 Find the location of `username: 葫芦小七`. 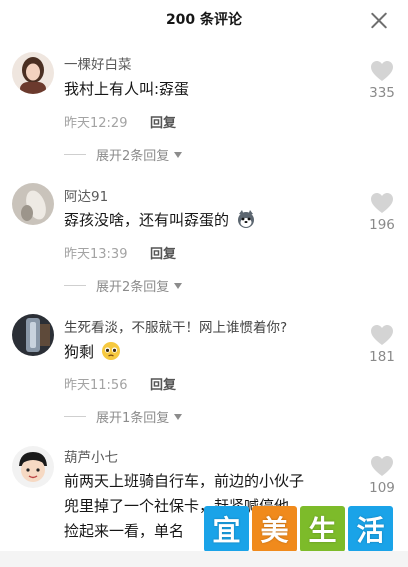

username: 葫芦小七 is located at coordinates (91, 456).